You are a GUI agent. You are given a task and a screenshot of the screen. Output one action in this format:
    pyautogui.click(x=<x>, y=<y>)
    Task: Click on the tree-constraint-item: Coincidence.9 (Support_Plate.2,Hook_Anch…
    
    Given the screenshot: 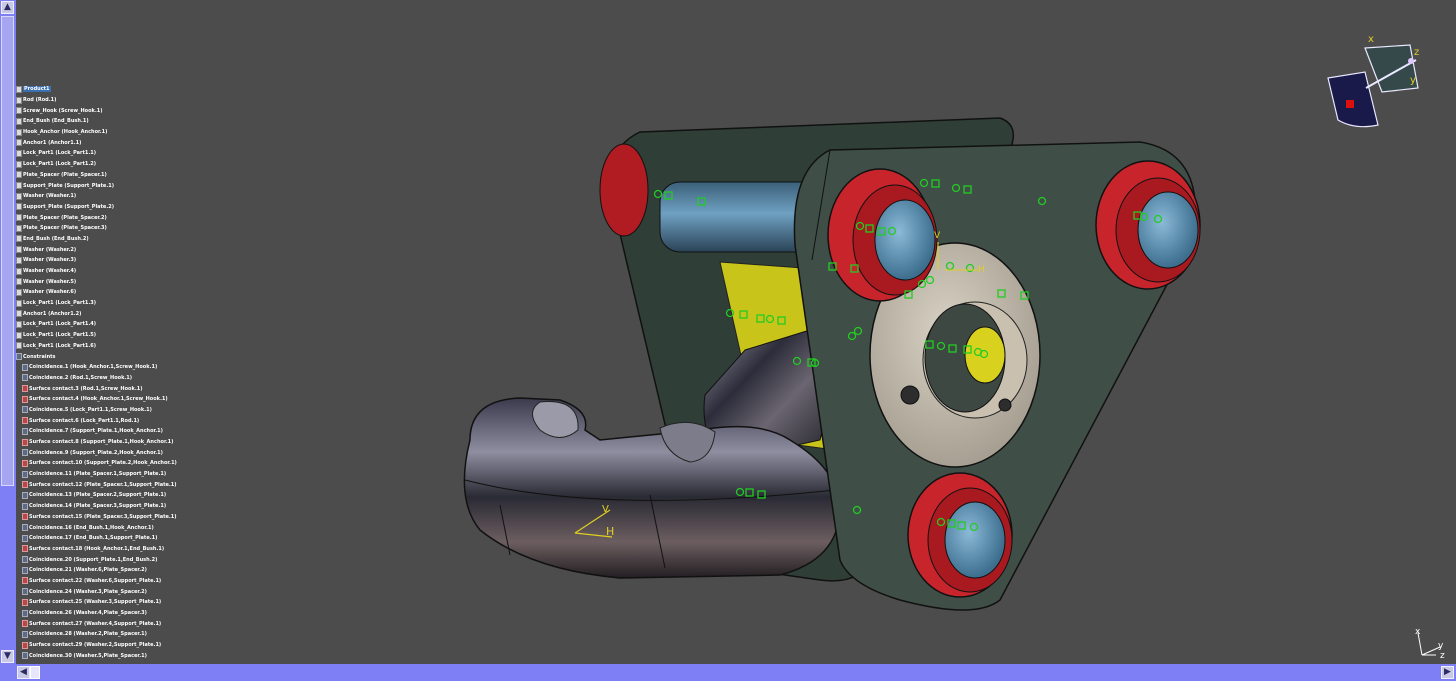 What is the action you would take?
    pyautogui.click(x=104, y=452)
    